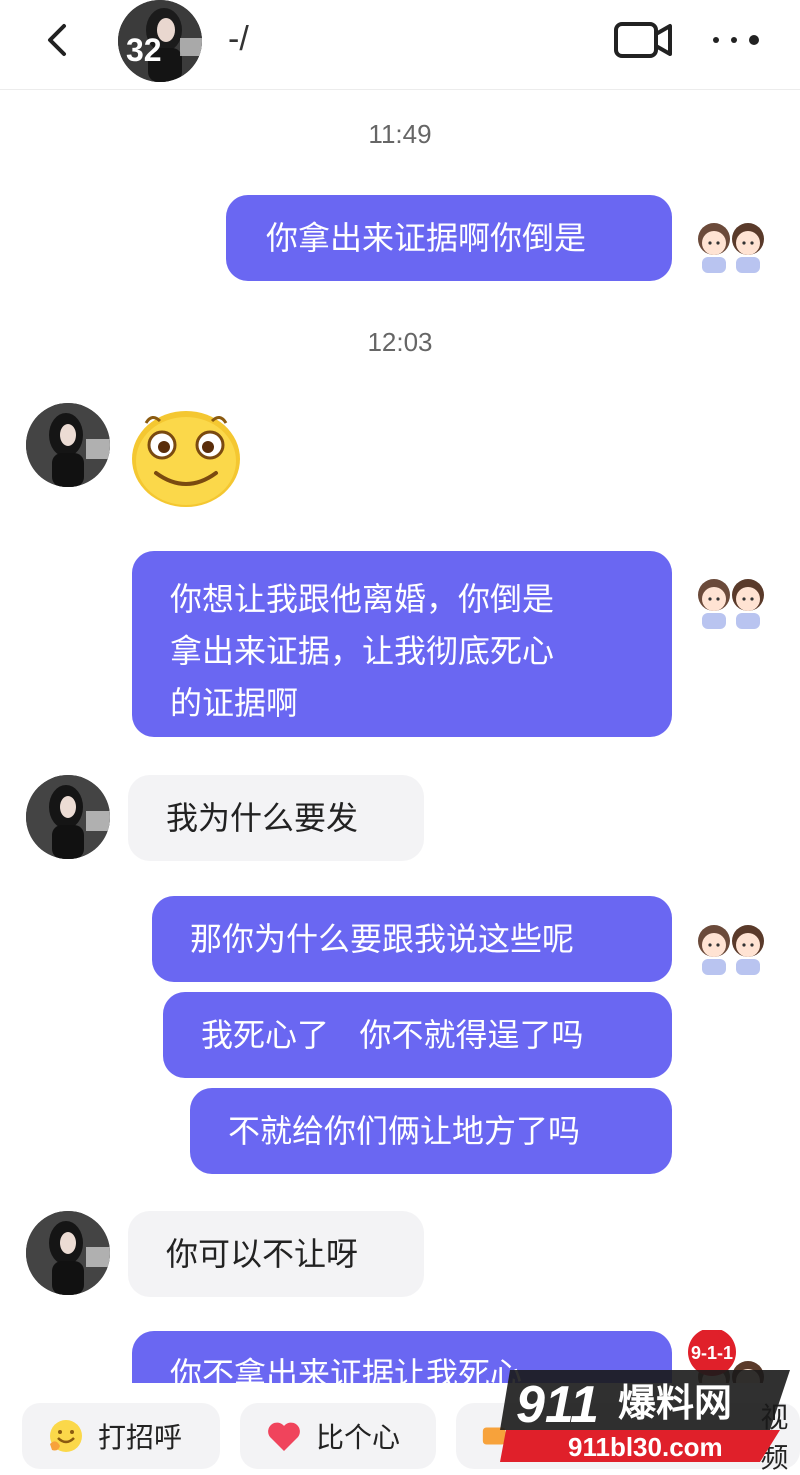  Describe the element at coordinates (412, 939) in the screenshot. I see `message-bubble-sent: 那你为什么要跟我说这些呢` at that location.